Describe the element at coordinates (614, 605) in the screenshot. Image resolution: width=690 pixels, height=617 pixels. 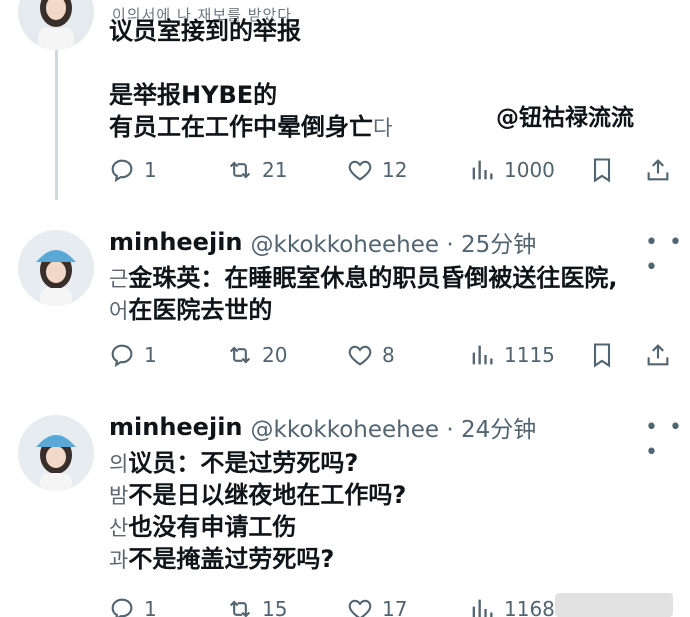
I see `watermark-strip` at that location.